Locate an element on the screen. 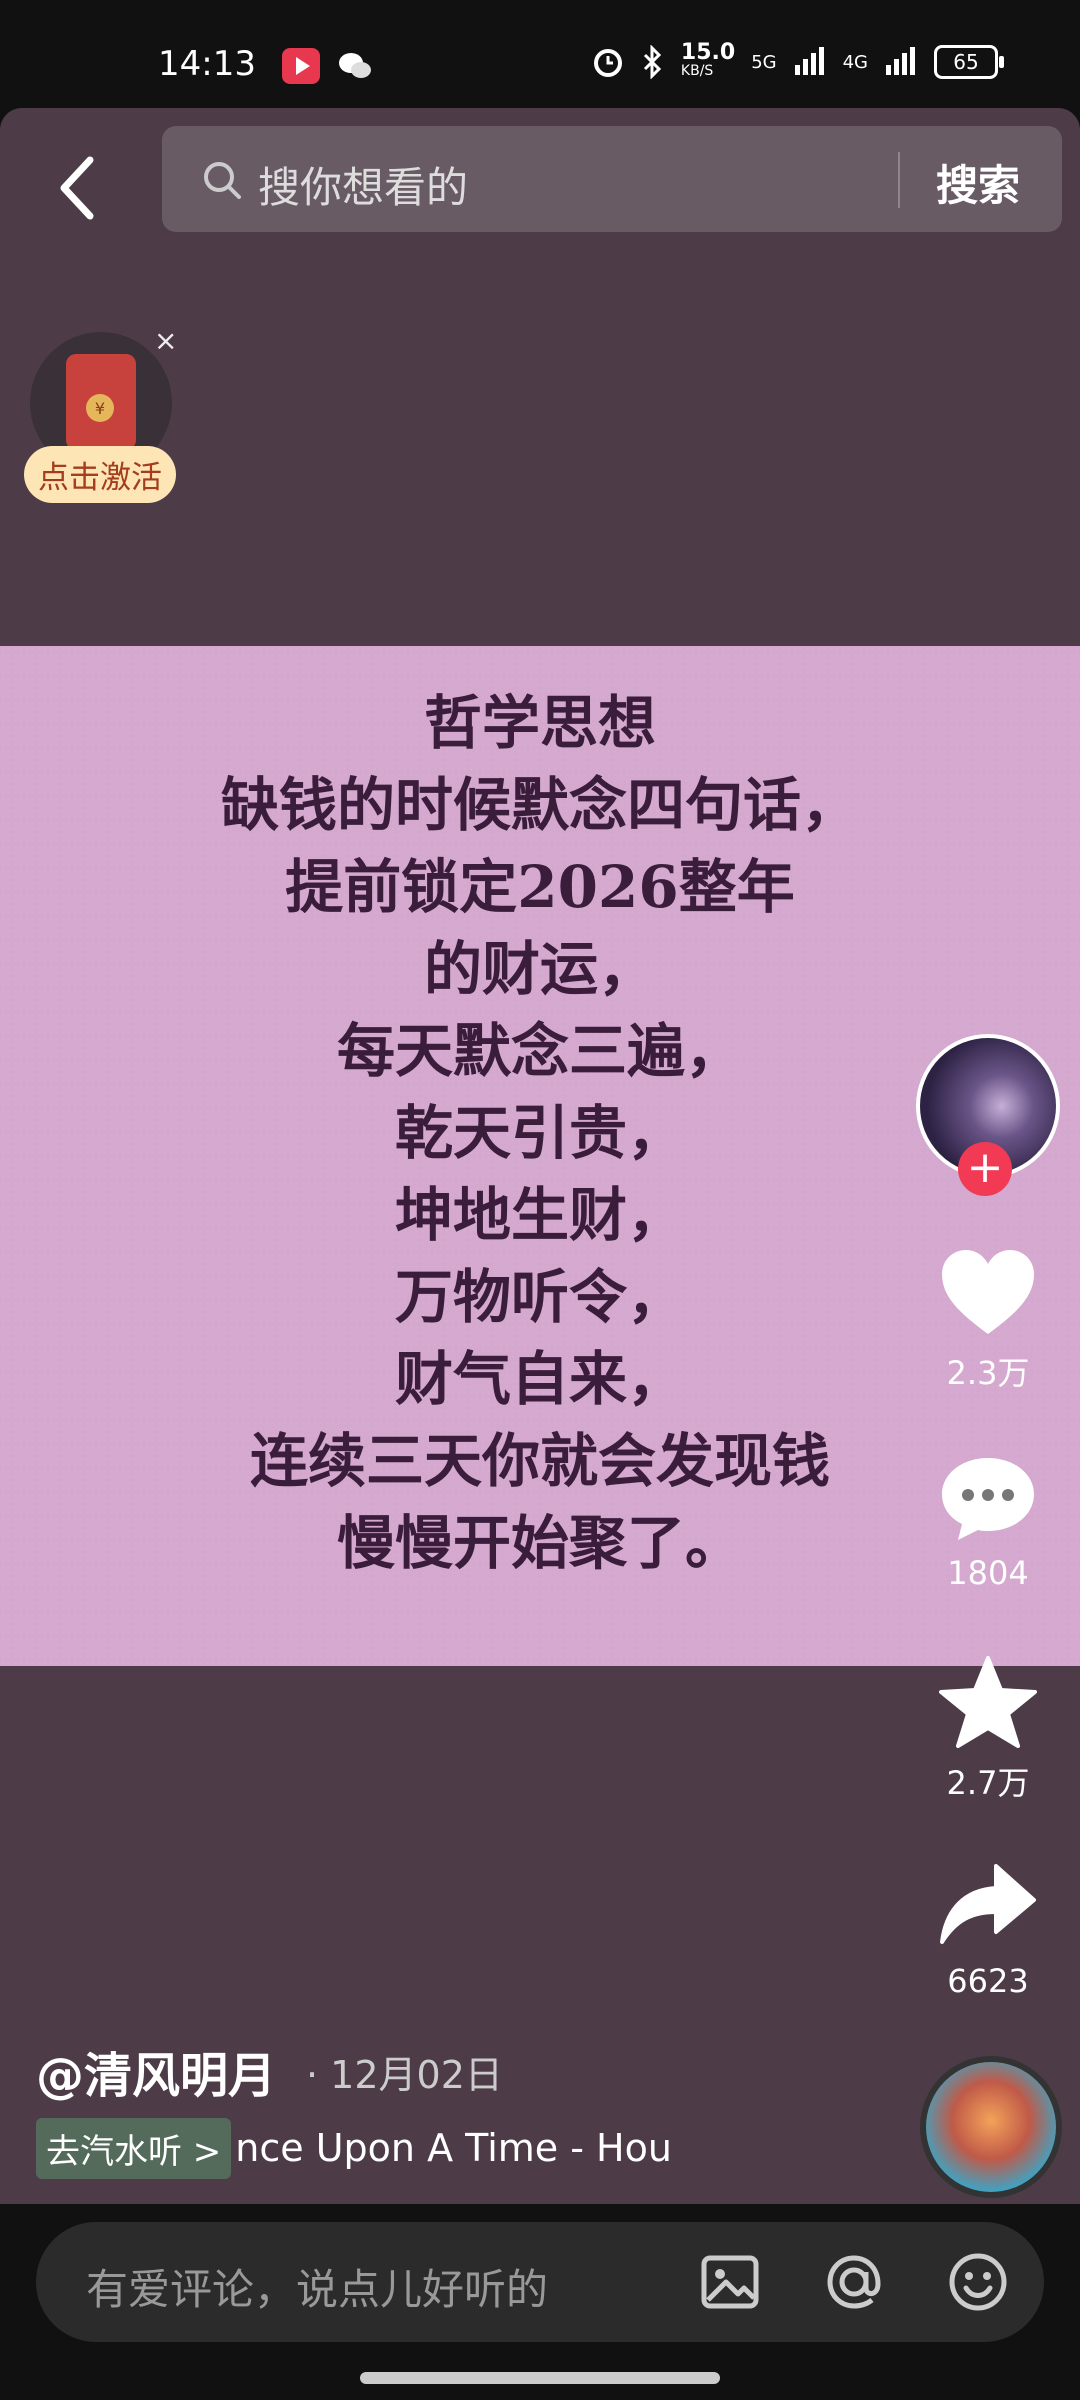  signal-icon is located at coordinates (809, 61).